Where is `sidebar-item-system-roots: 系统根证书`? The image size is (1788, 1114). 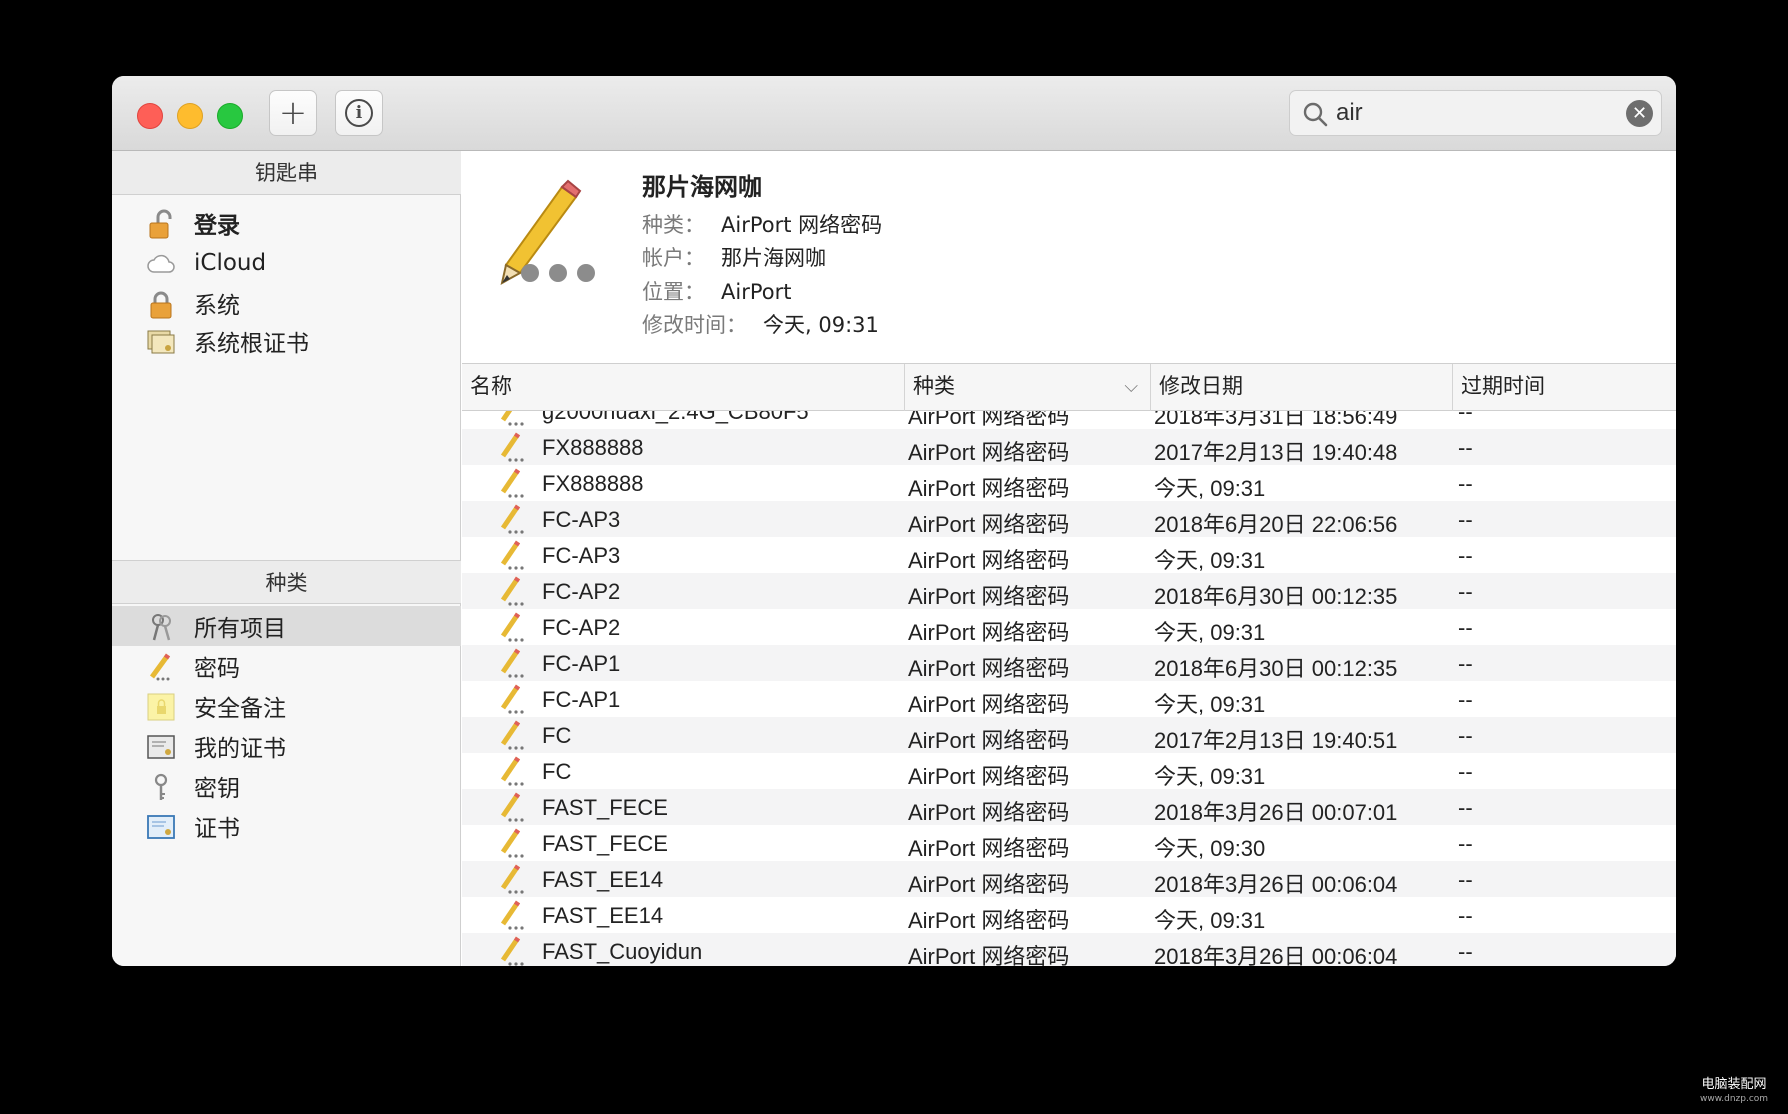 sidebar-item-system-roots: 系统根证书 is located at coordinates (286, 341).